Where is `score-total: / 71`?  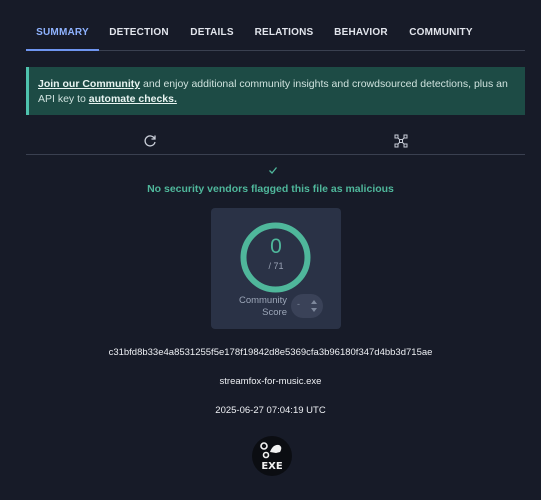
score-total: / 71 is located at coordinates (276, 266).